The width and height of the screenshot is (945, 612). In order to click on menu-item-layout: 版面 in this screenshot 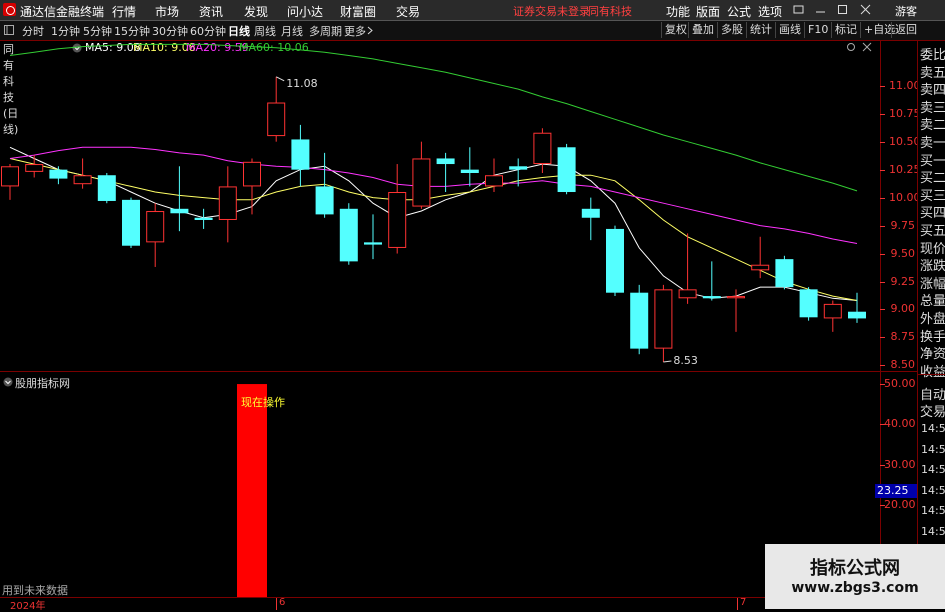, I will do `click(708, 11)`.